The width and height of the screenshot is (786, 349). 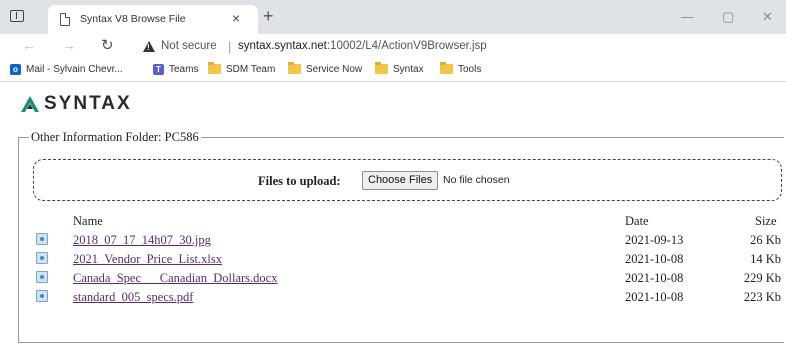 I want to click on tab-bar: Syntax V8 Browse File × + — ▢ ✕, so click(x=393, y=17).